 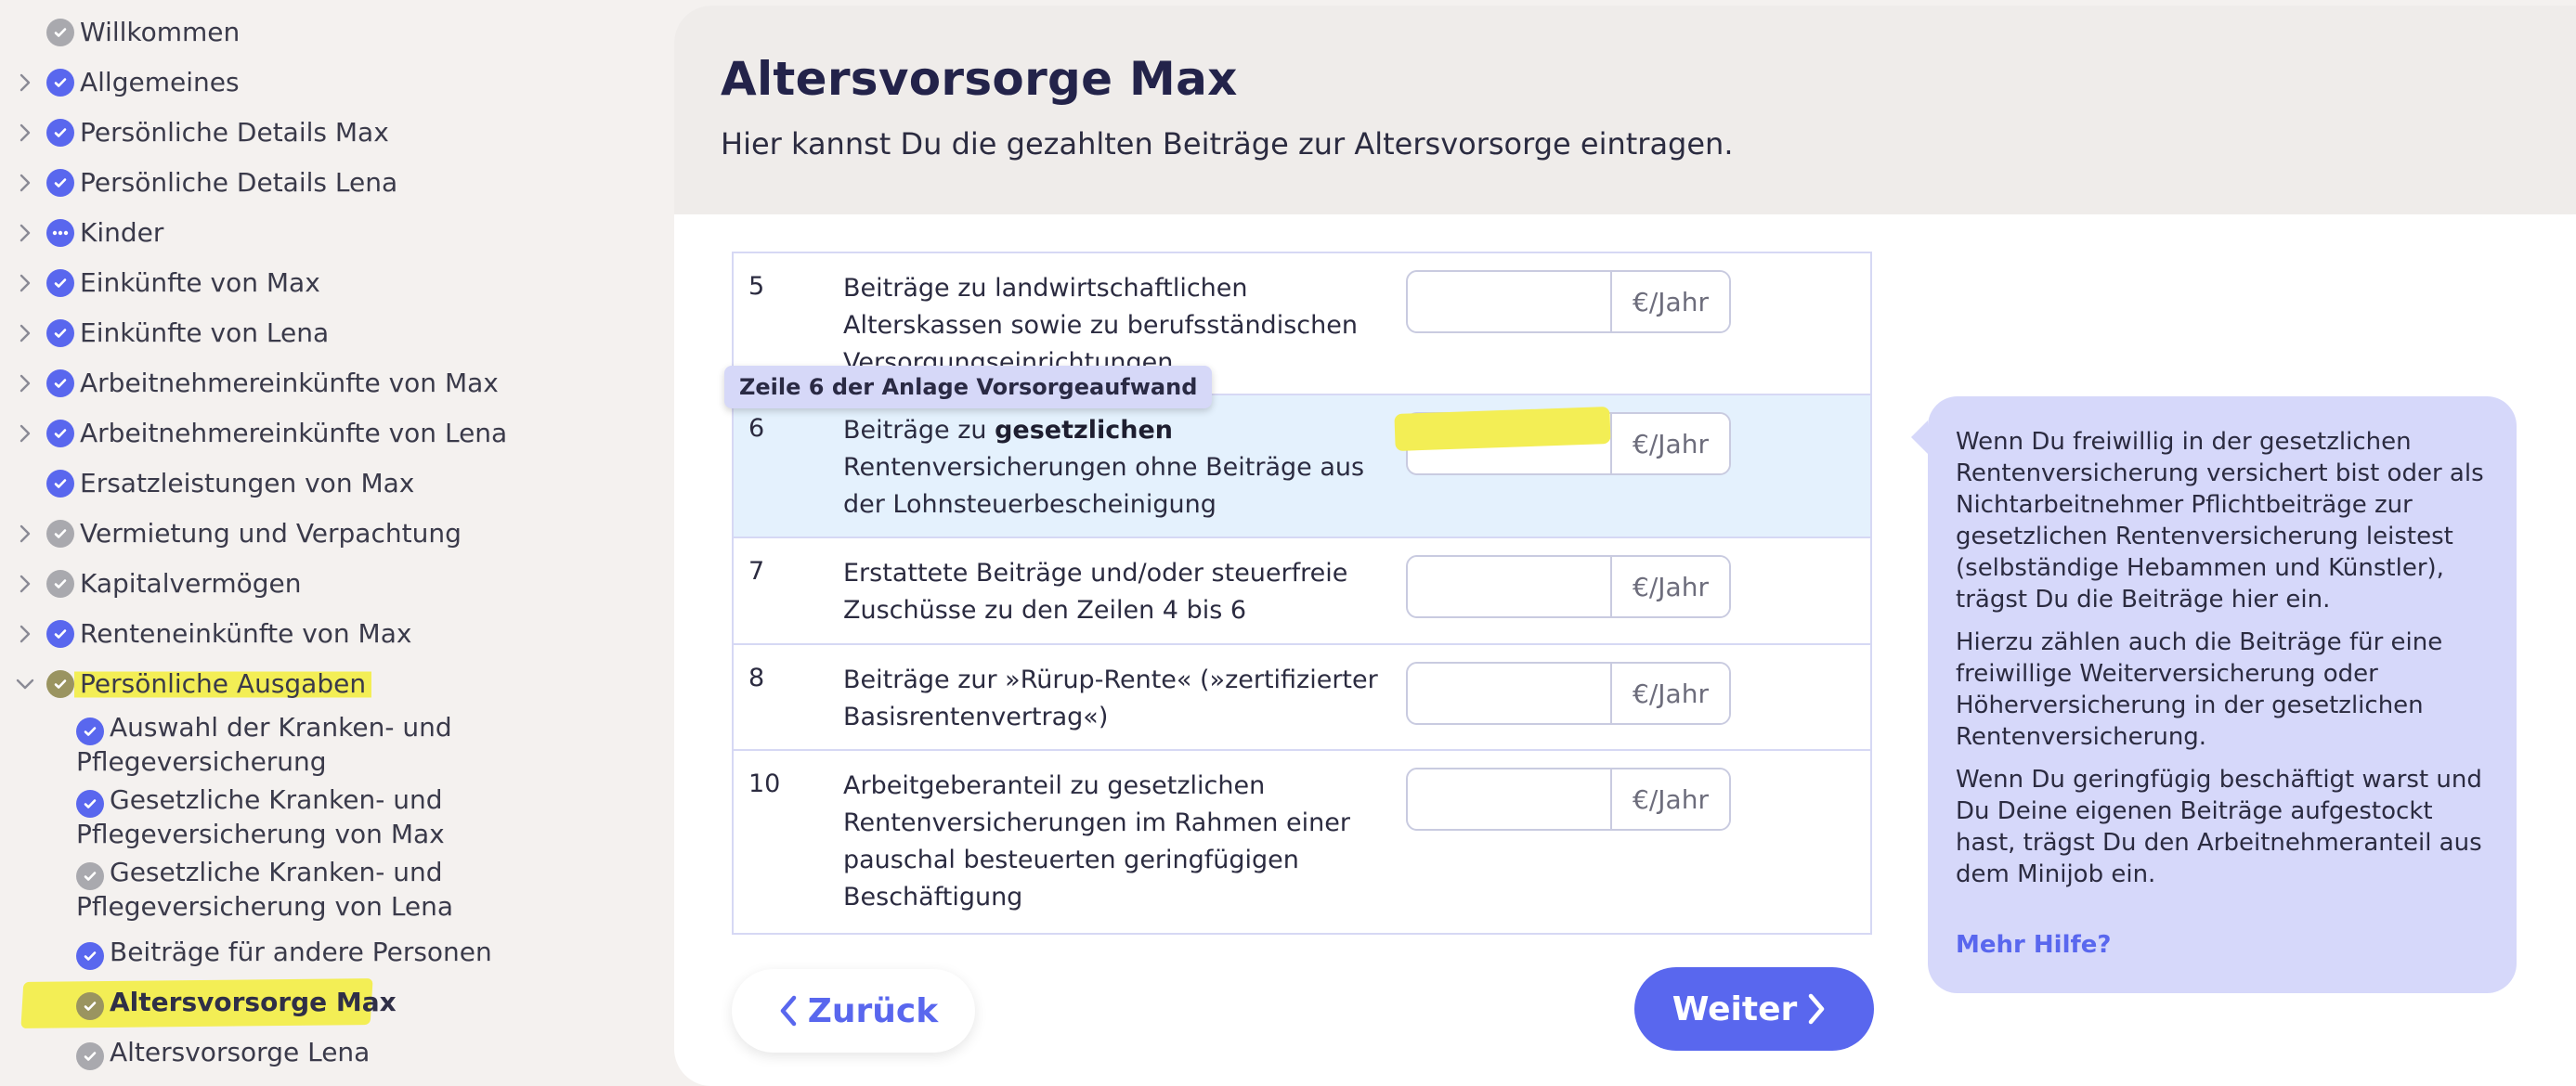 I want to click on page-title: Altersvorsorge Max, so click(x=980, y=79).